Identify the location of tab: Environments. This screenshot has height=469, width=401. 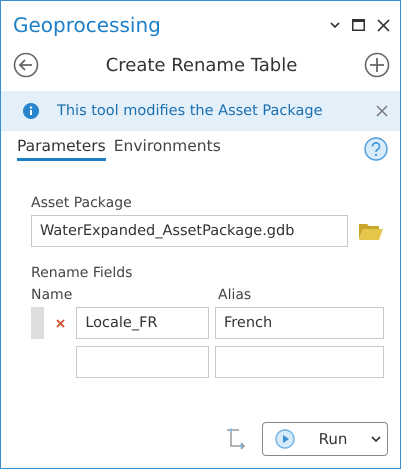
(167, 149).